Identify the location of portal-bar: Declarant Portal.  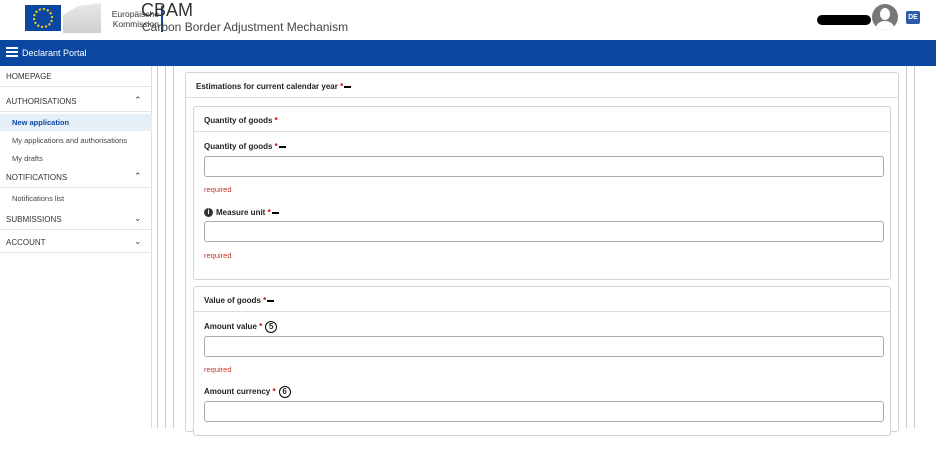
(468, 53).